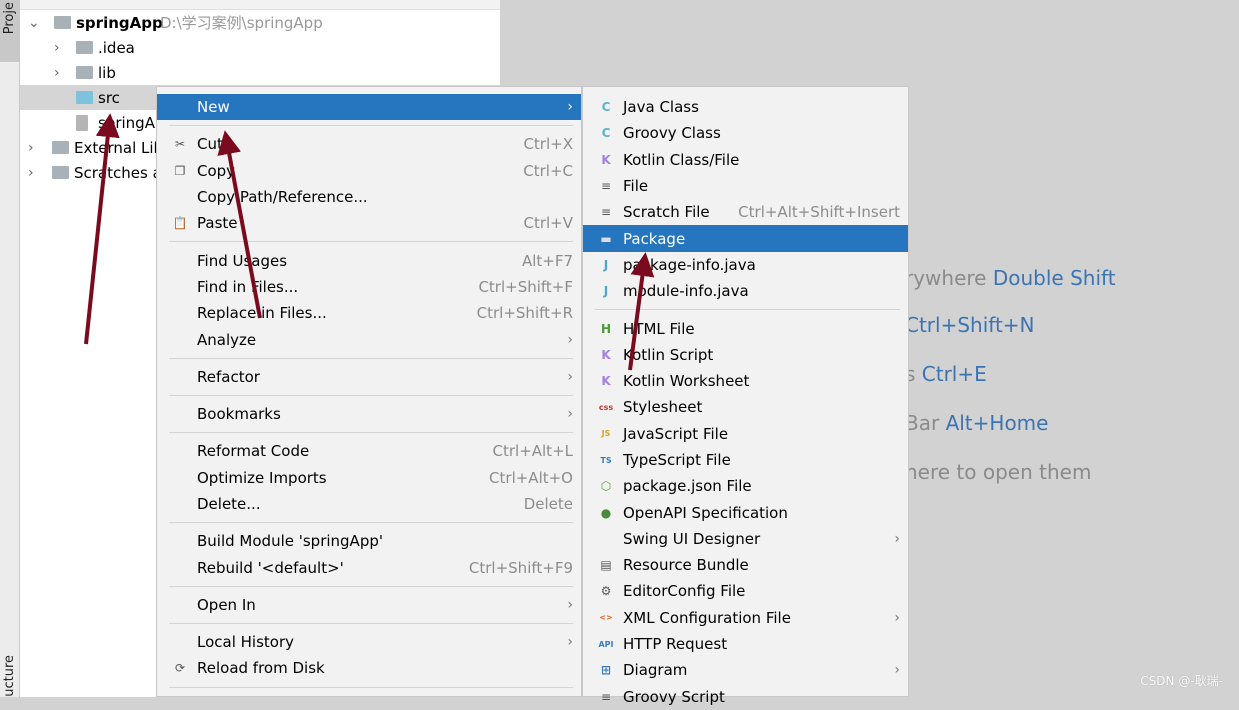 This screenshot has height=710, width=1239. I want to click on menu-item-resource-bundle: ▤ Resource Bundle, so click(745, 565).